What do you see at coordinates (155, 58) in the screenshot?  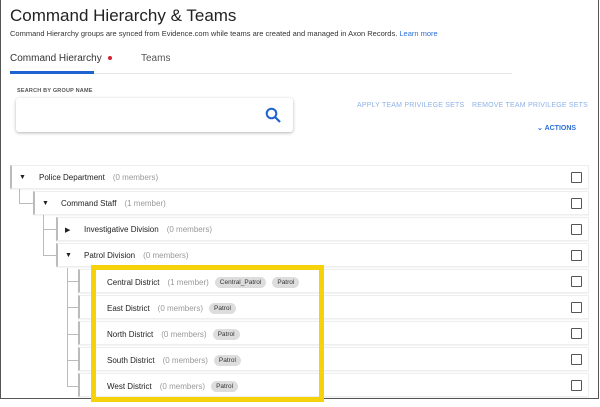 I see `tab-teams: Teams` at bounding box center [155, 58].